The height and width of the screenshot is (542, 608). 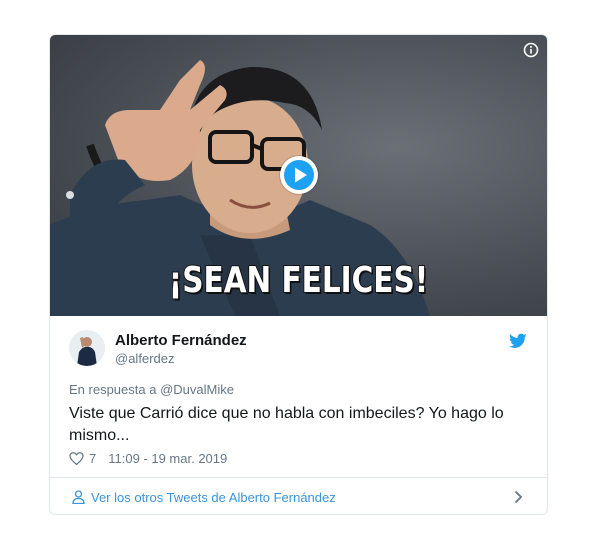 I want to click on reply-prefix: En respuesta a, so click(x=115, y=389).